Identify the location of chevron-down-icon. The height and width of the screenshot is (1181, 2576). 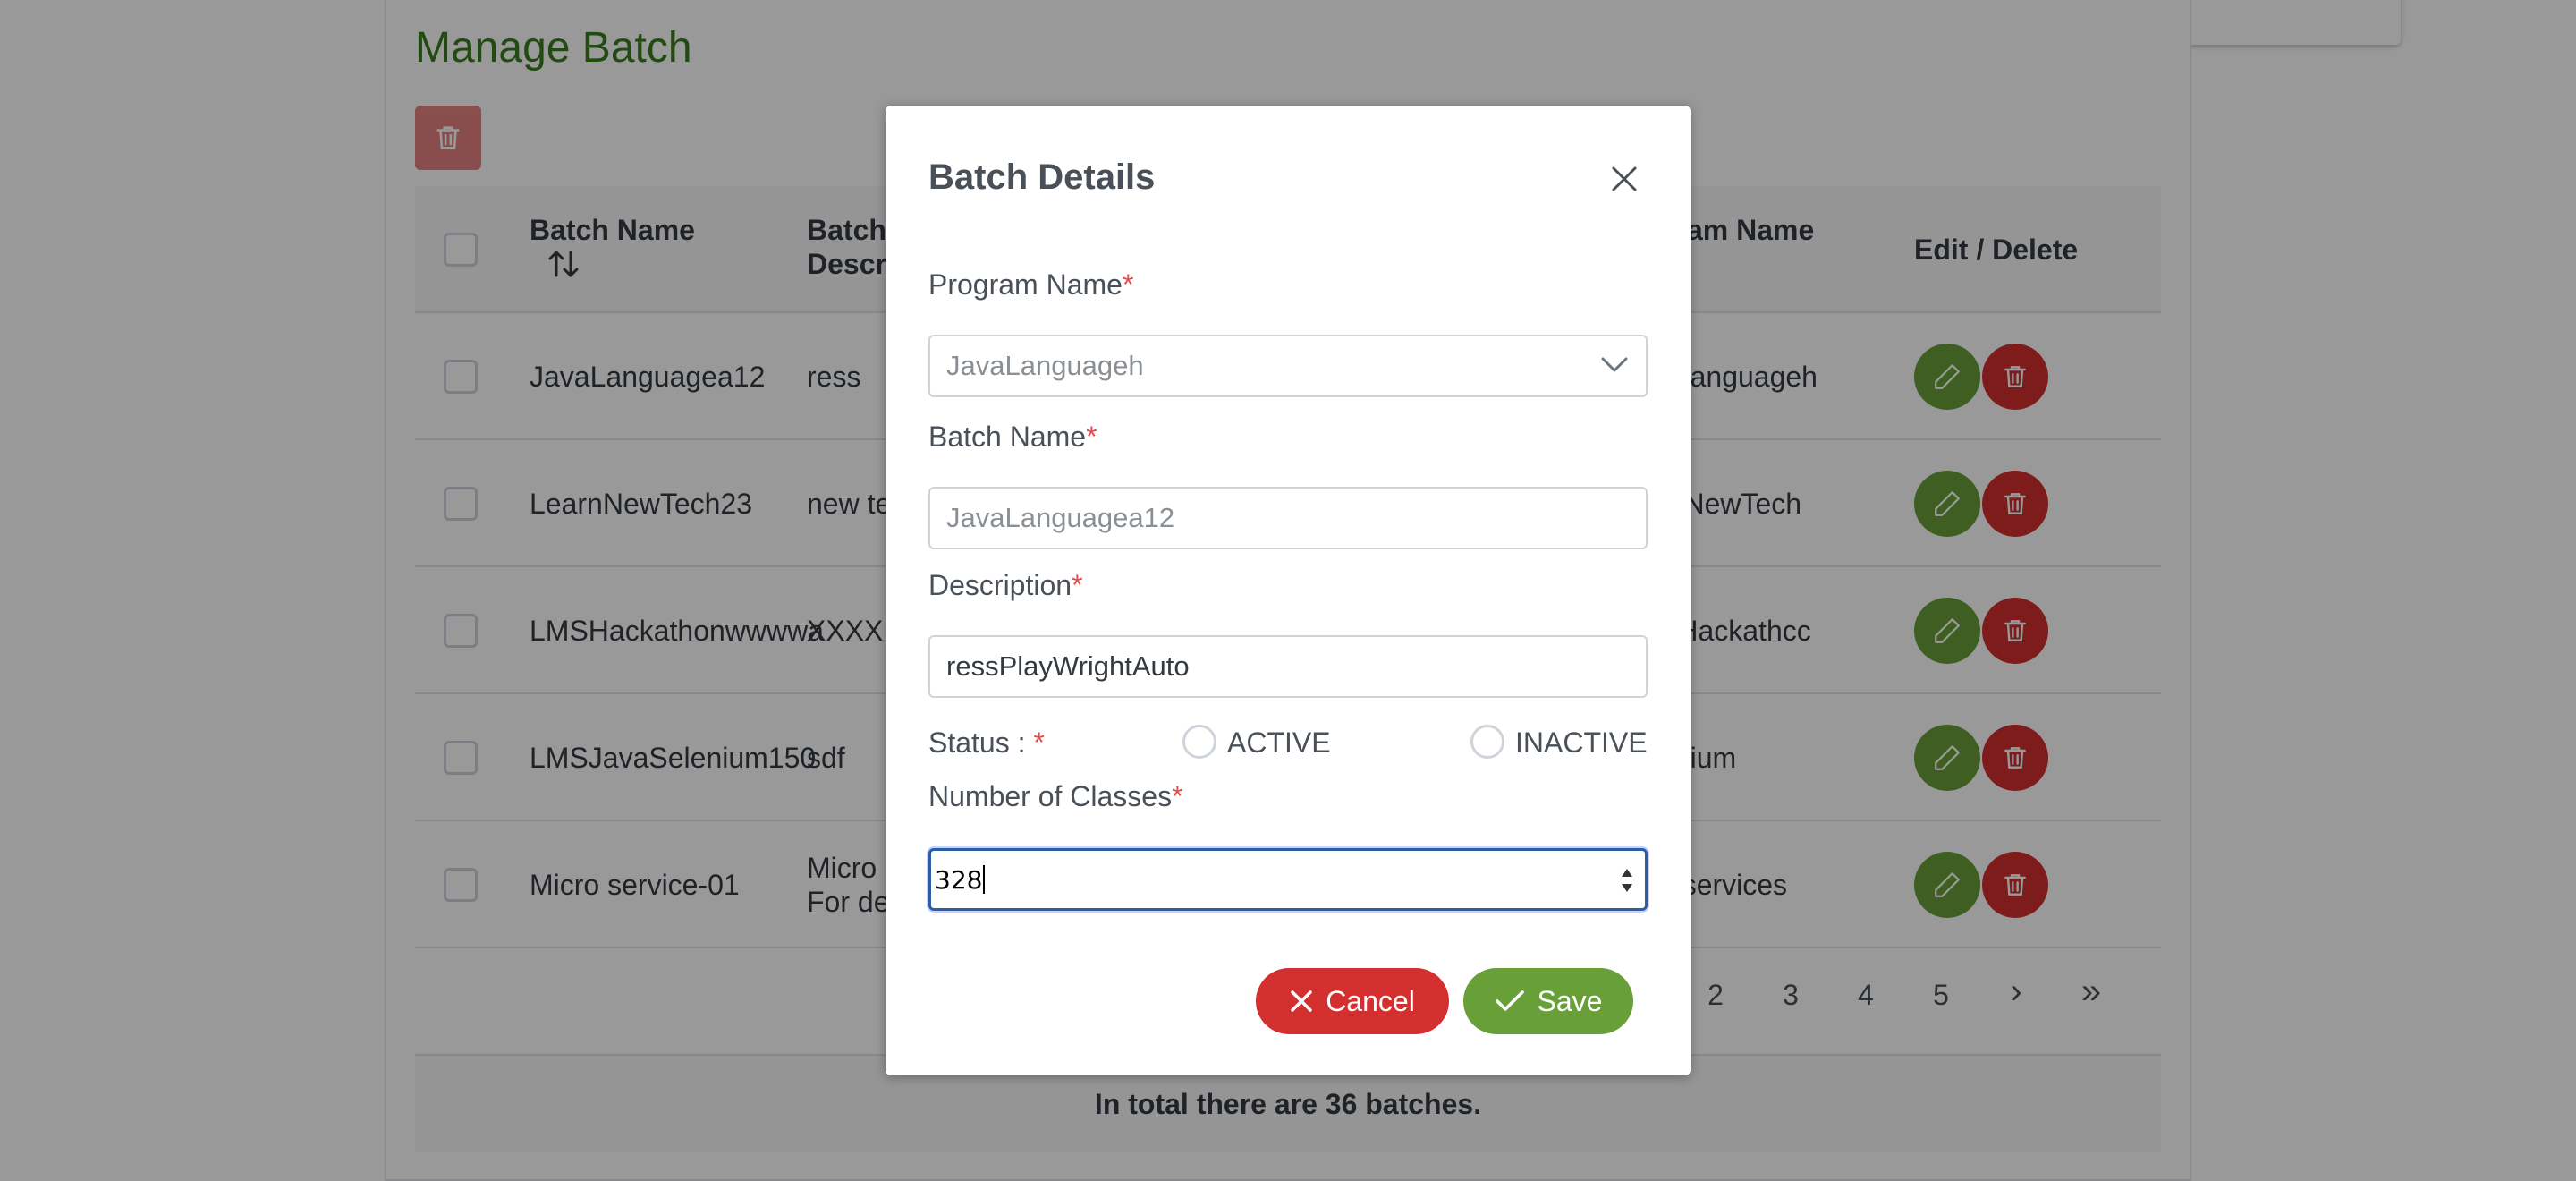
(1614, 364).